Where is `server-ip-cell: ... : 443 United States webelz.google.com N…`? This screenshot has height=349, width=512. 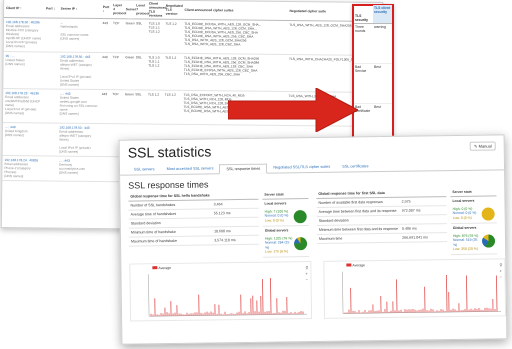
server-ip-cell: ... : 443 United States webelz.google.com N… is located at coordinates (78, 106).